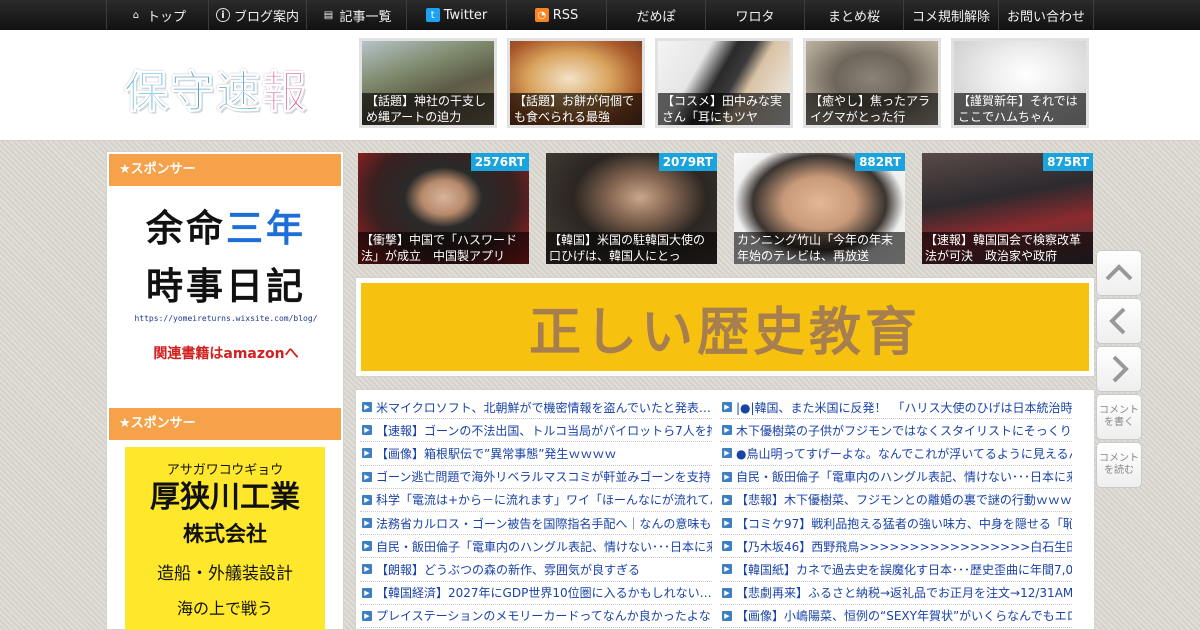 Image resolution: width=1200 pixels, height=630 pixels. Describe the element at coordinates (880, 162) in the screenshot. I see `rt-count-badge: 882RT` at that location.